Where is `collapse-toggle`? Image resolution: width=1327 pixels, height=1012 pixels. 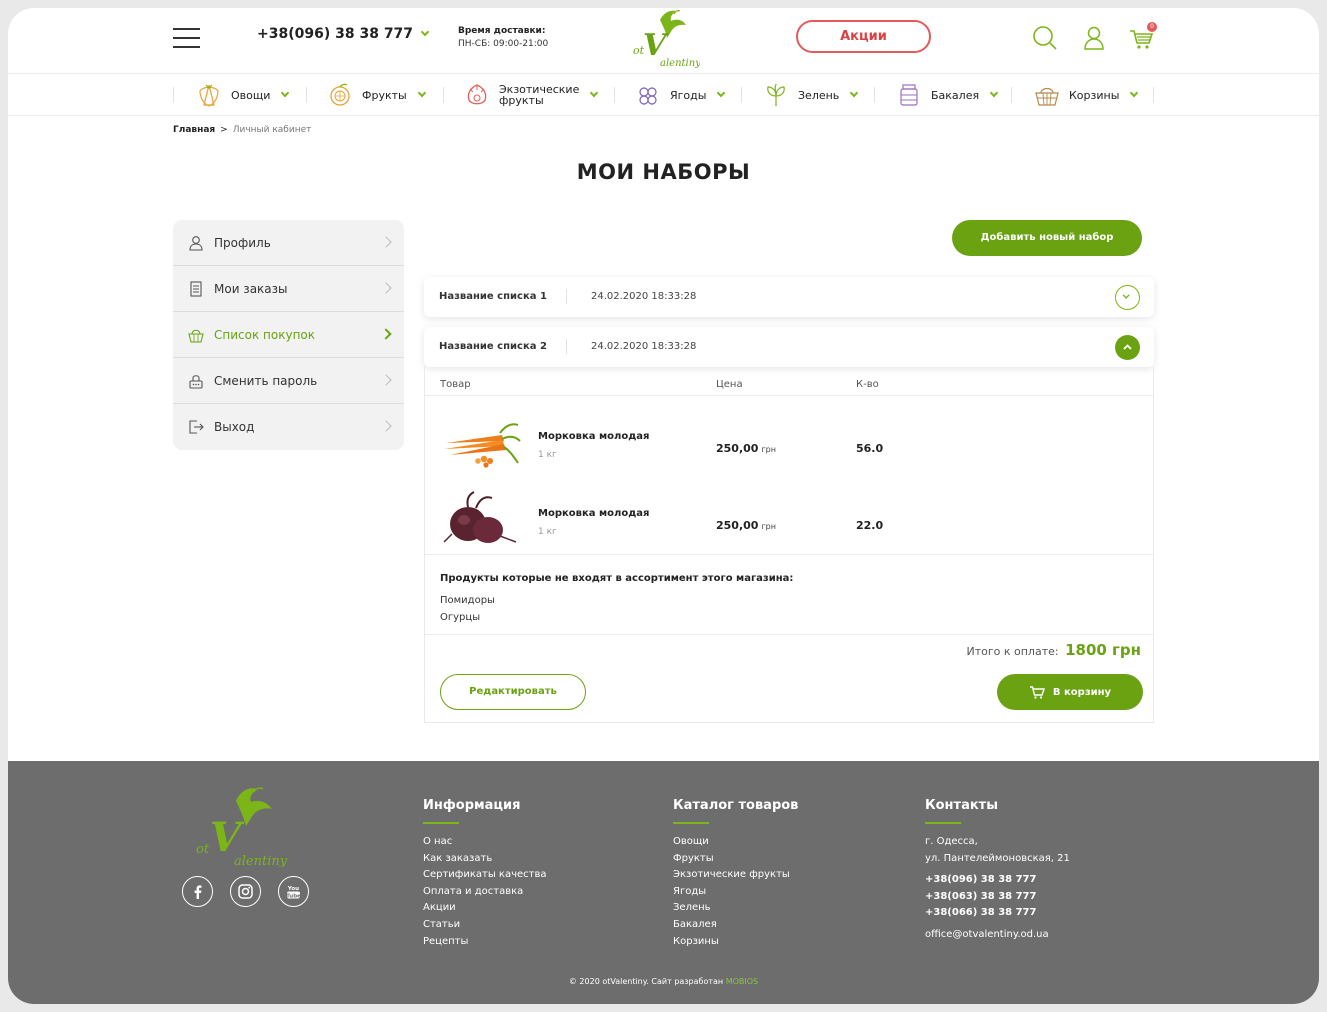 collapse-toggle is located at coordinates (1127, 347).